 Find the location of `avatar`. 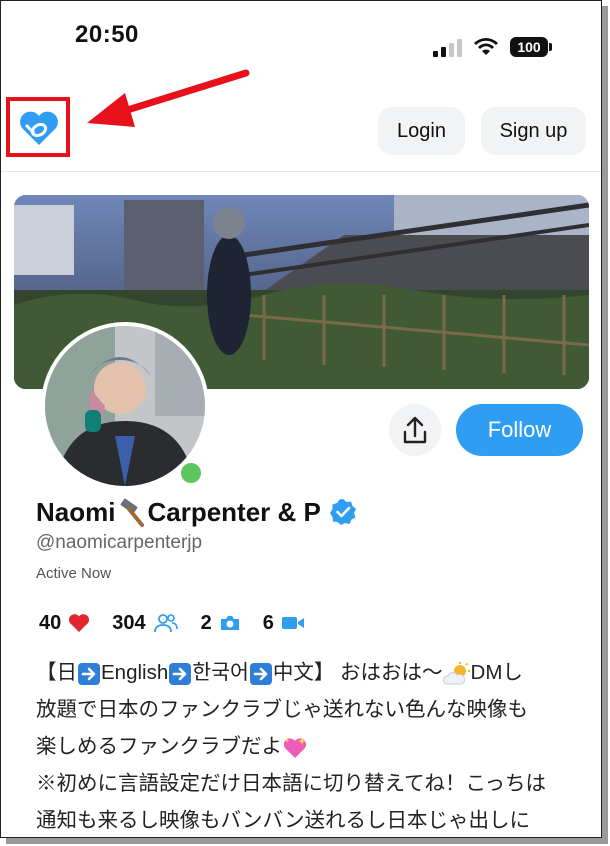

avatar is located at coordinates (125, 406).